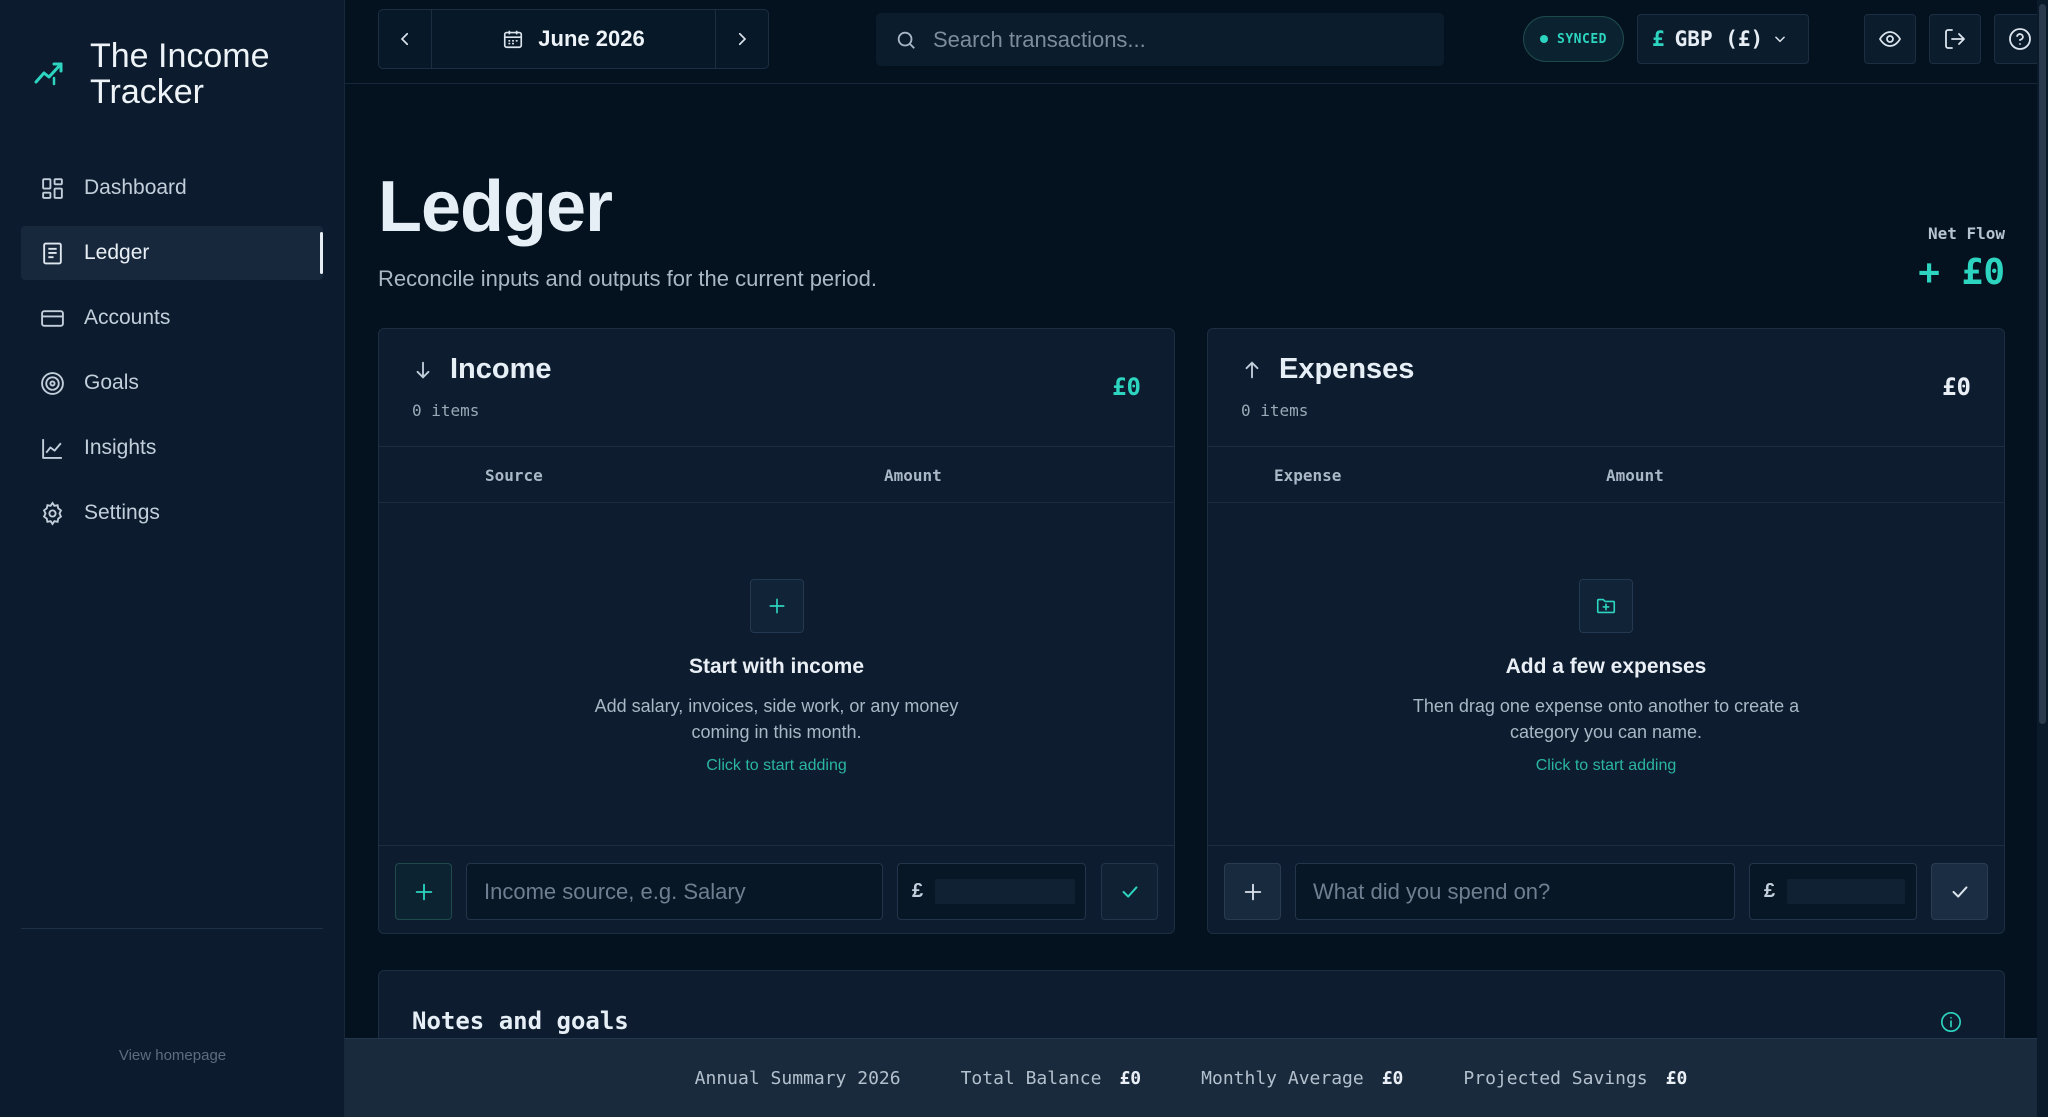 The image size is (2048, 1117). I want to click on annual-summary-label: Annual Summary 2026, so click(797, 1078).